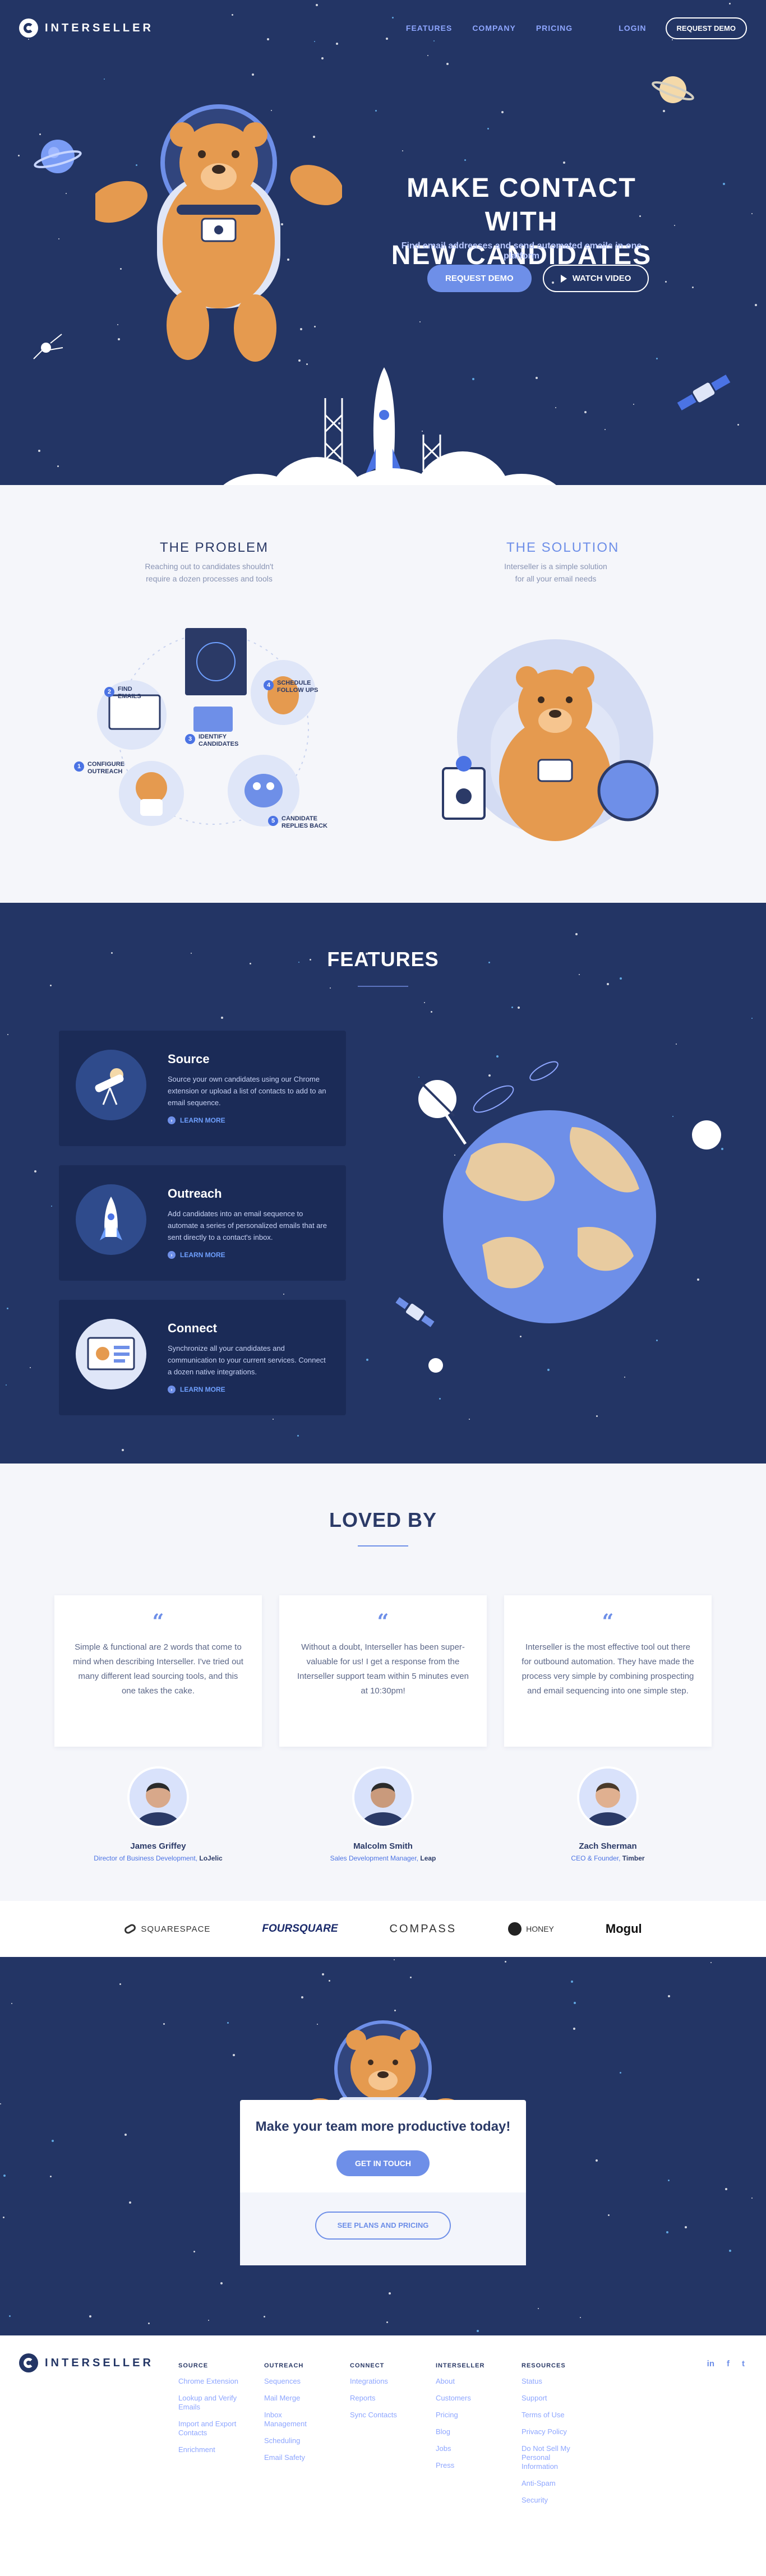 This screenshot has width=766, height=2576. Describe the element at coordinates (383, 2163) in the screenshot. I see `get-in-touch-button: GET IN TOUCH` at that location.